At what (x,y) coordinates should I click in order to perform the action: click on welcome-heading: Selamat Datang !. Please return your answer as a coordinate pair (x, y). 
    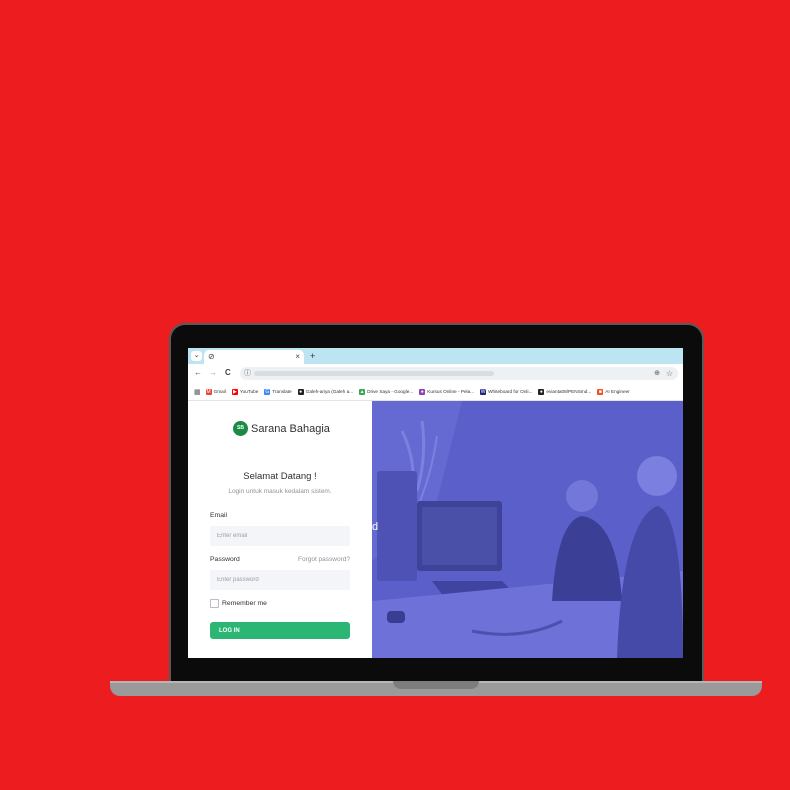
    Looking at the image, I should click on (280, 476).